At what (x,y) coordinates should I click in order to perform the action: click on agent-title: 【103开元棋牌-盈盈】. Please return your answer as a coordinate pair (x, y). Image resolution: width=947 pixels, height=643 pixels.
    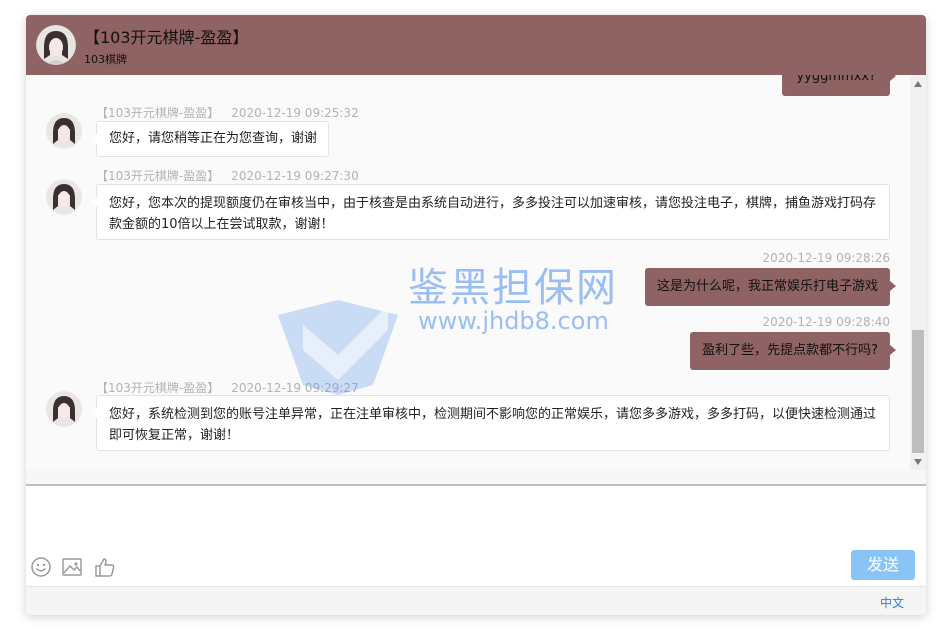
    Looking at the image, I should click on (166, 37).